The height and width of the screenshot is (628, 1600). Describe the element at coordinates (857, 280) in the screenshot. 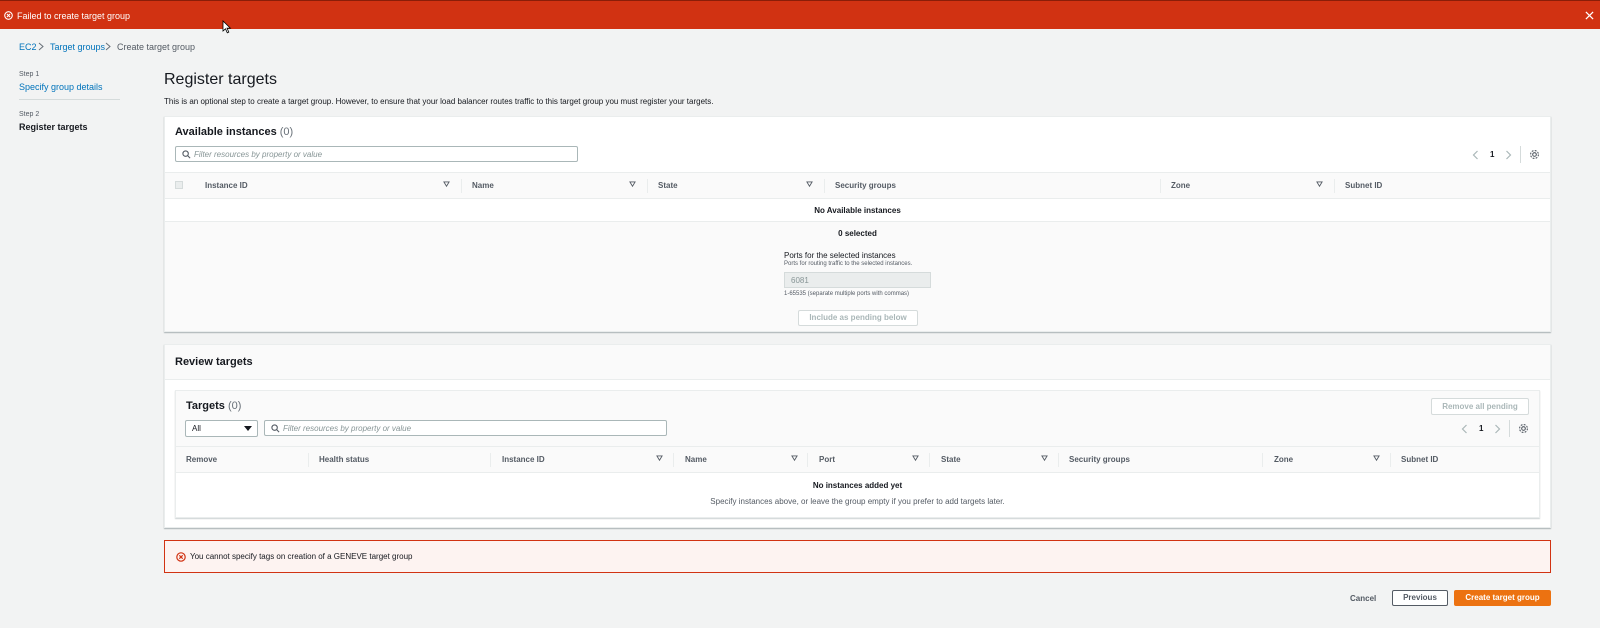

I see `port-input: 6081` at that location.